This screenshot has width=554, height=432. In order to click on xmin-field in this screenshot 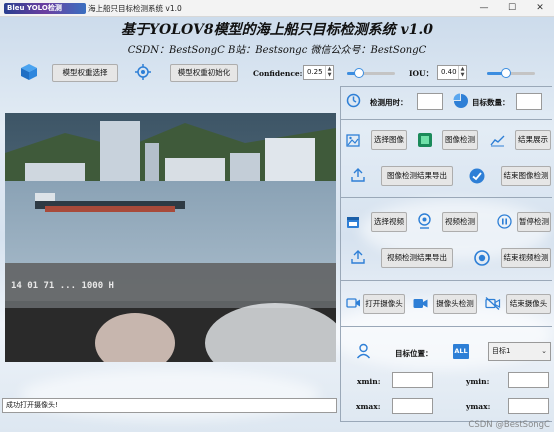, I will do `click(412, 380)`.